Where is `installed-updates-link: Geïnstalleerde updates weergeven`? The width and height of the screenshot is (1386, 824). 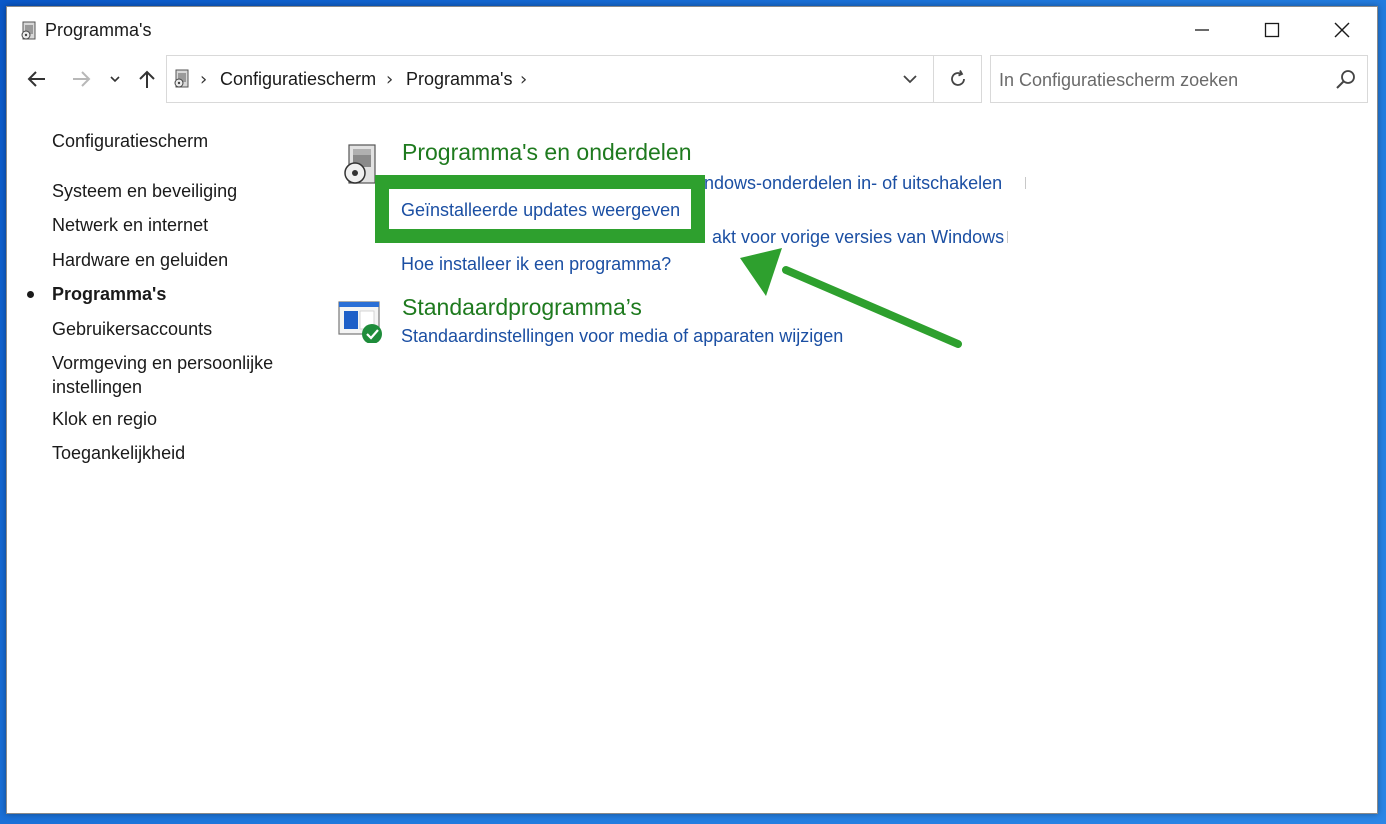 installed-updates-link: Geïnstalleerde updates weergeven is located at coordinates (540, 210).